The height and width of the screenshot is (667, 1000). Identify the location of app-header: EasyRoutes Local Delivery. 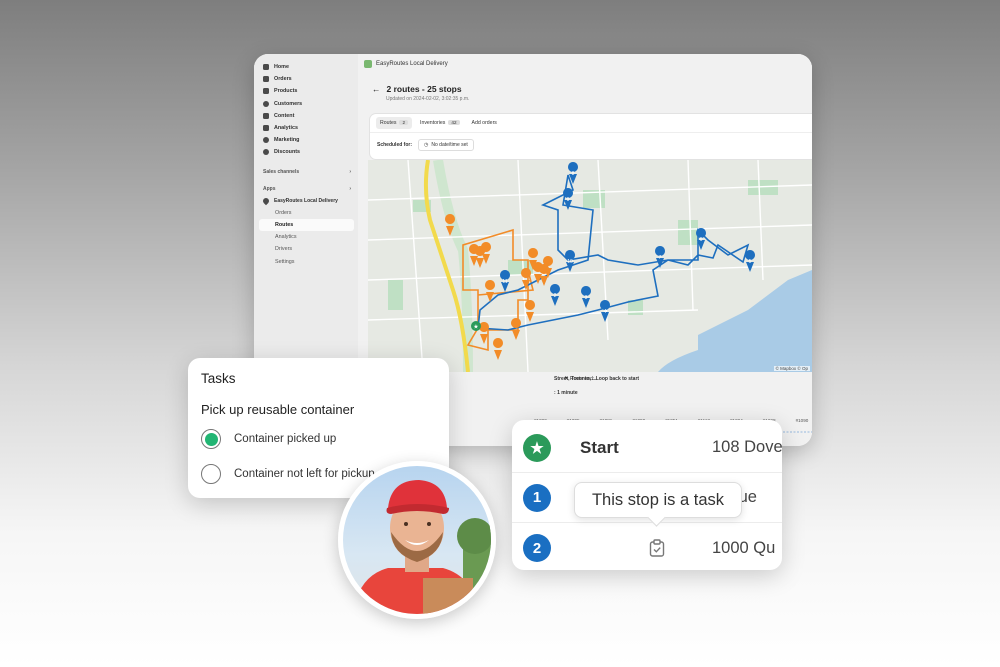
(585, 63).